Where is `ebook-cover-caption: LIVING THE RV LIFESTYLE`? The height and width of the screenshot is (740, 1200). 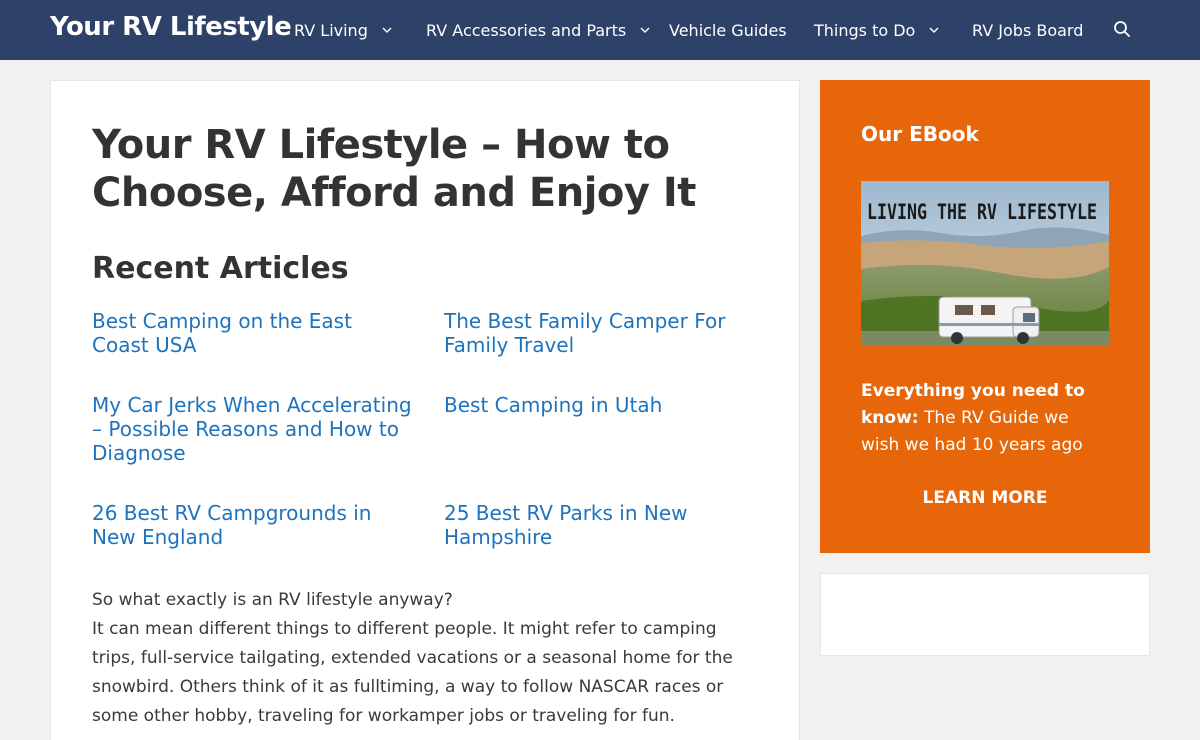 ebook-cover-caption: LIVING THE RV LIFESTYLE is located at coordinates (982, 212).